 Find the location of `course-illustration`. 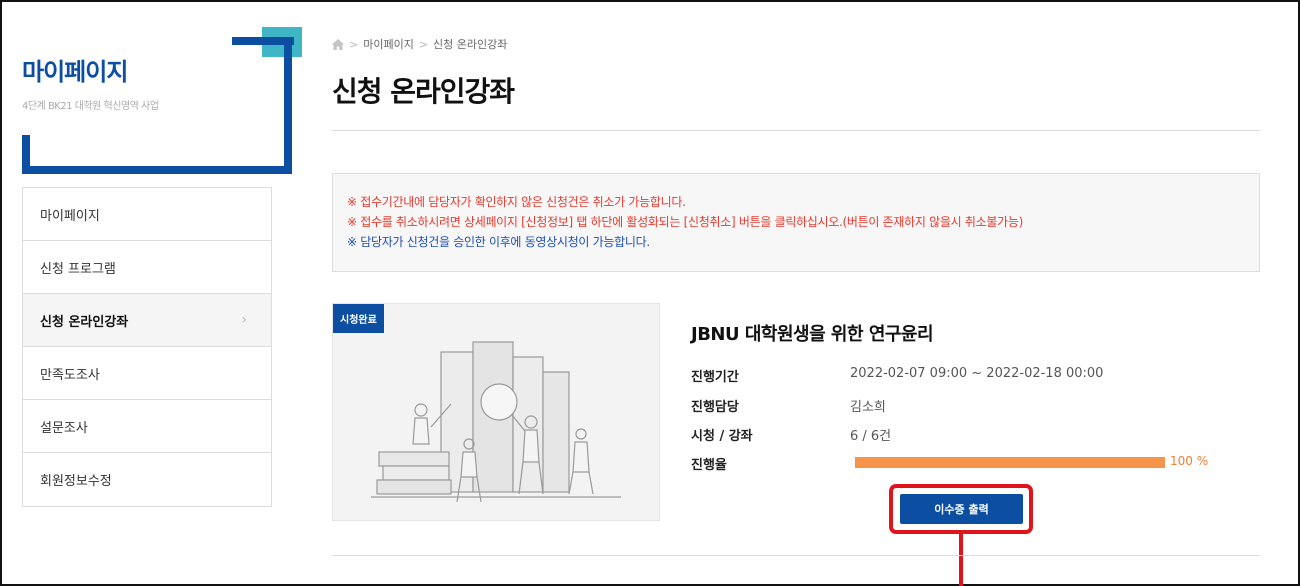

course-illustration is located at coordinates (496, 422).